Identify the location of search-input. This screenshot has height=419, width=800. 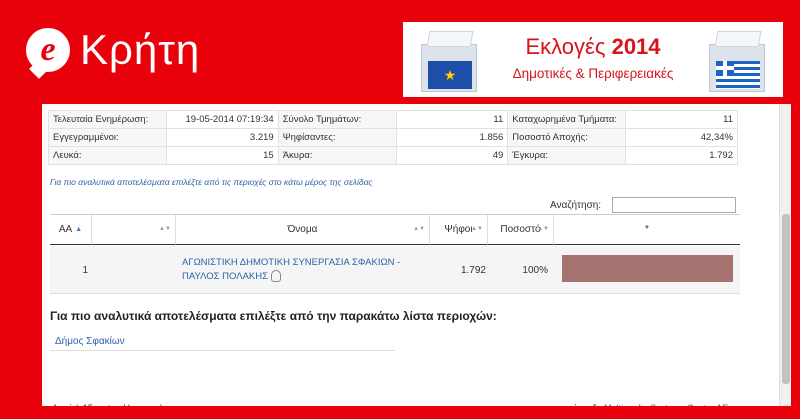
(674, 205).